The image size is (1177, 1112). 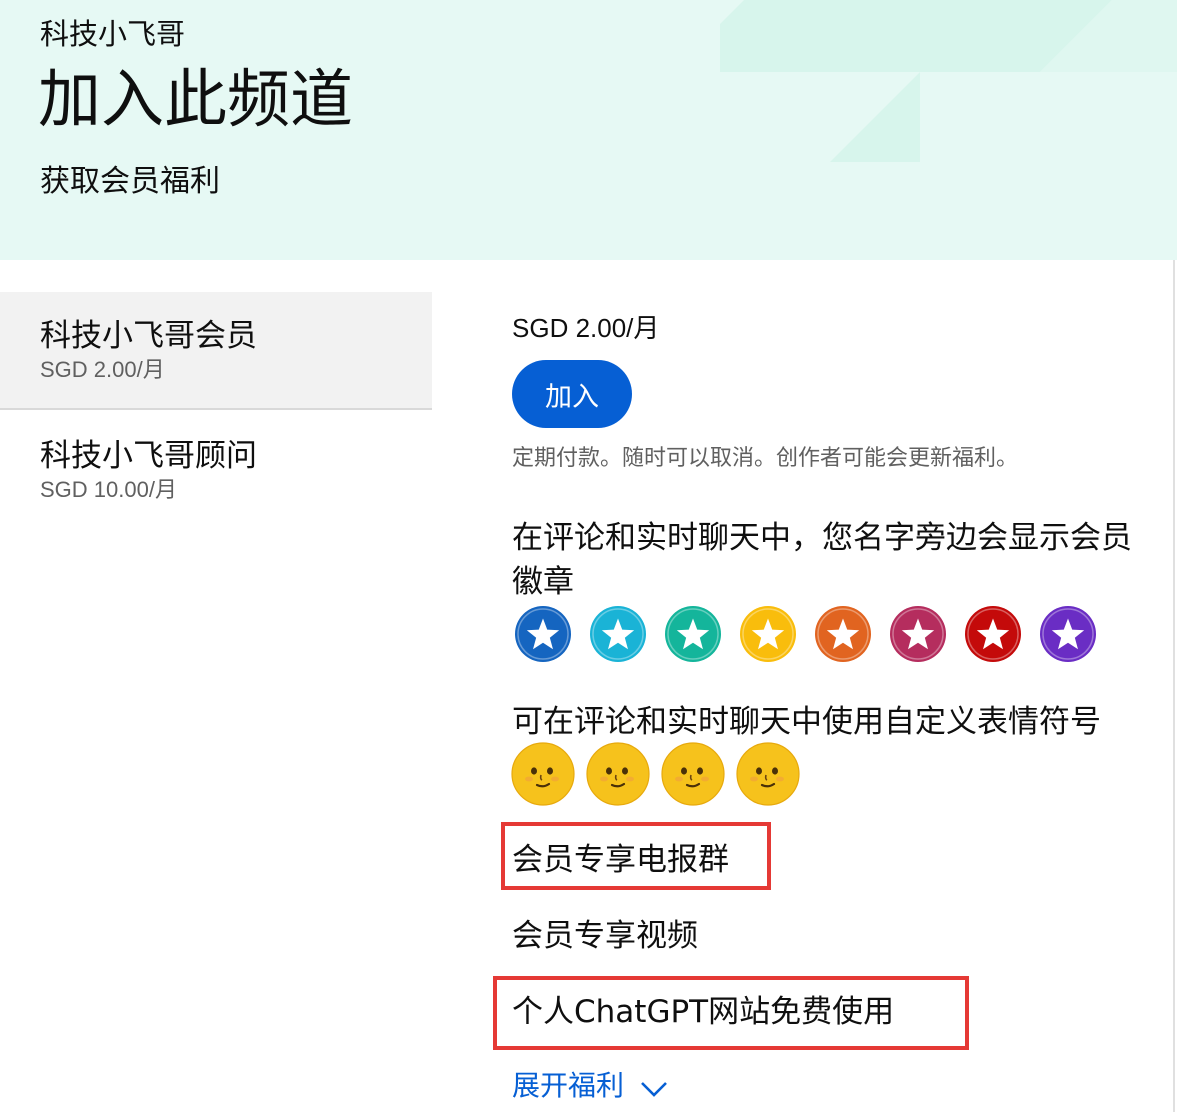 I want to click on page-subtitle: 获取会员福利, so click(x=130, y=181).